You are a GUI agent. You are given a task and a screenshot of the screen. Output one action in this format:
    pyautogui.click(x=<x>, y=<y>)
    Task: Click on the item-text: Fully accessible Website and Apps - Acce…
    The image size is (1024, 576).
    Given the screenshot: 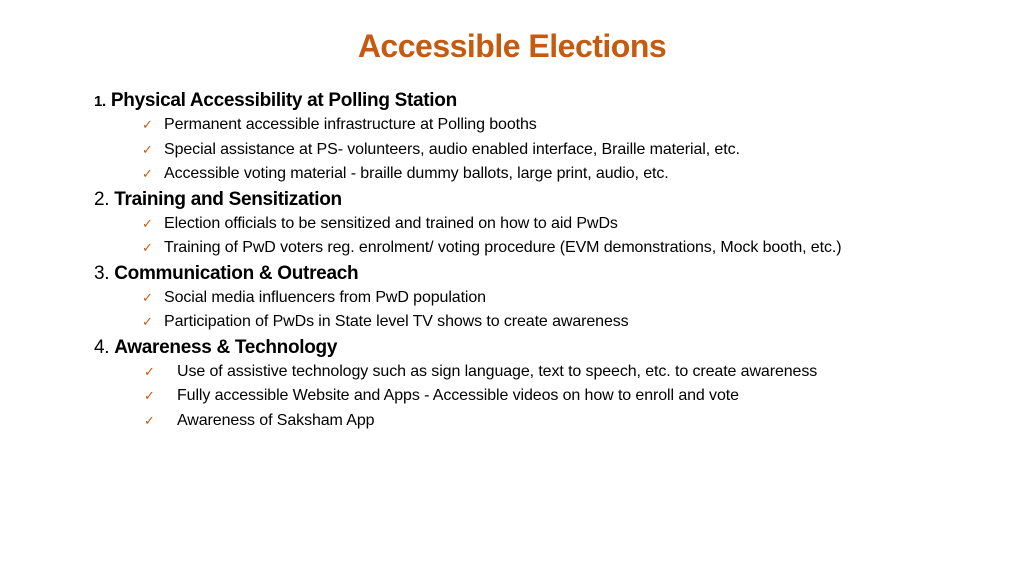 What is the action you would take?
    pyautogui.click(x=458, y=395)
    